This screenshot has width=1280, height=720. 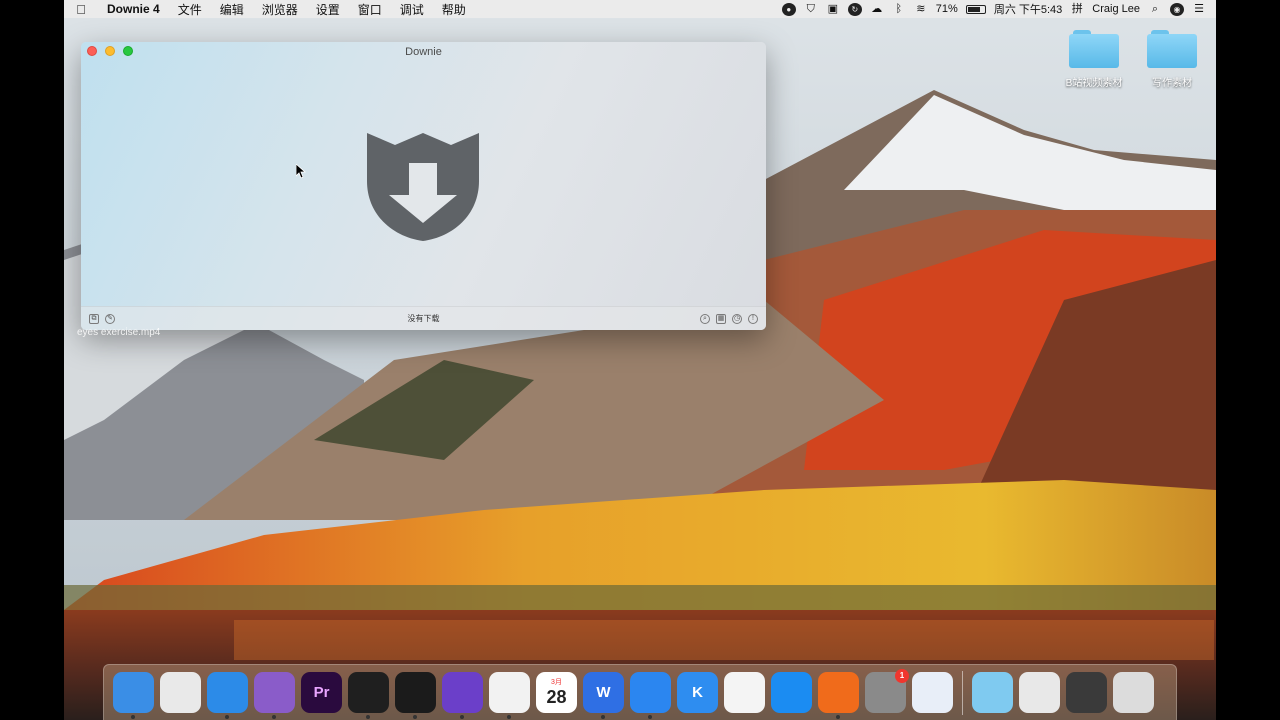 I want to click on downie-logo-icon, so click(x=423, y=187).